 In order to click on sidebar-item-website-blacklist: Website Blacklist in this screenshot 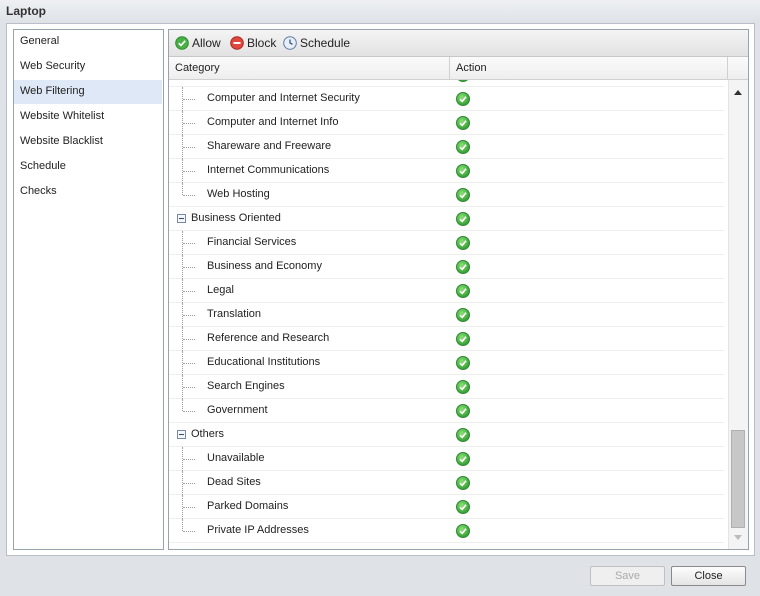, I will do `click(88, 142)`.